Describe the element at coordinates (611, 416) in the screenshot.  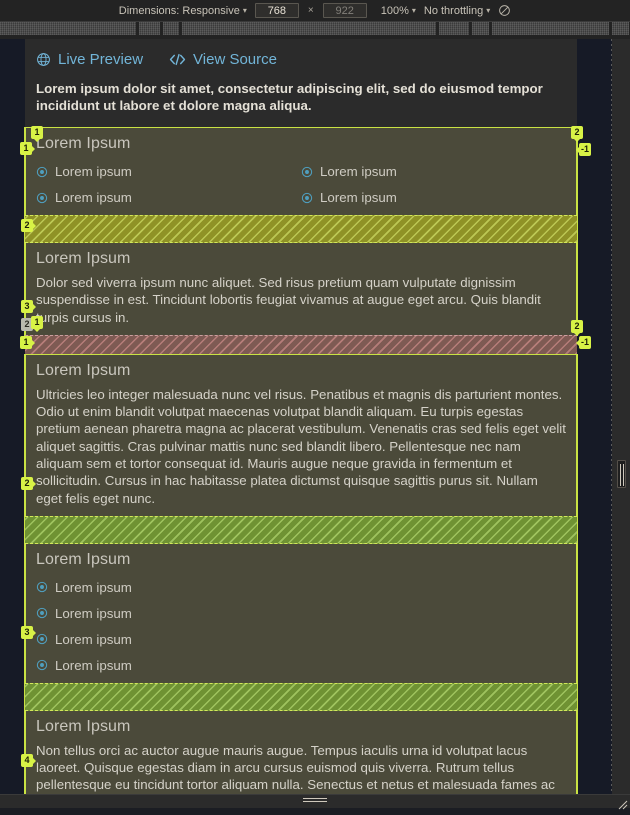
I see `page-edge-guide` at that location.